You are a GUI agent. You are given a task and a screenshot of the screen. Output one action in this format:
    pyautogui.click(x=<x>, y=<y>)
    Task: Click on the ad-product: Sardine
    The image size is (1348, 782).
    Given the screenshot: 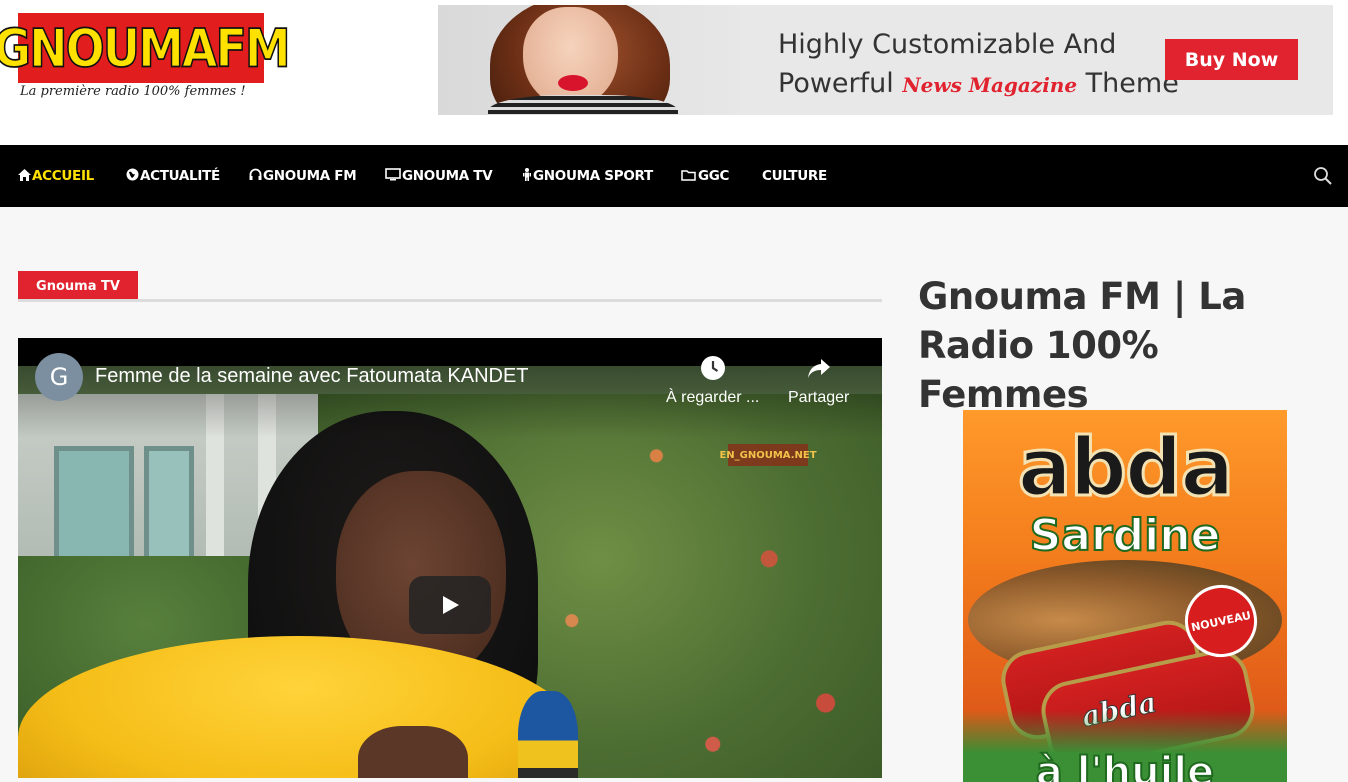 What is the action you would take?
    pyautogui.click(x=1125, y=535)
    